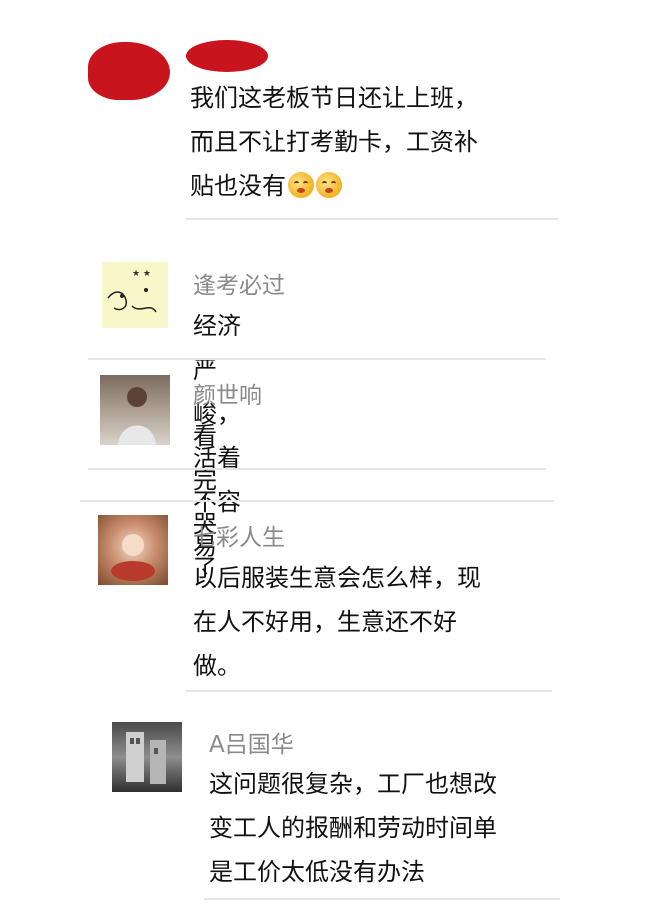 Image resolution: width=660 pixels, height=917 pixels. I want to click on username: 七彩人生, so click(239, 538).